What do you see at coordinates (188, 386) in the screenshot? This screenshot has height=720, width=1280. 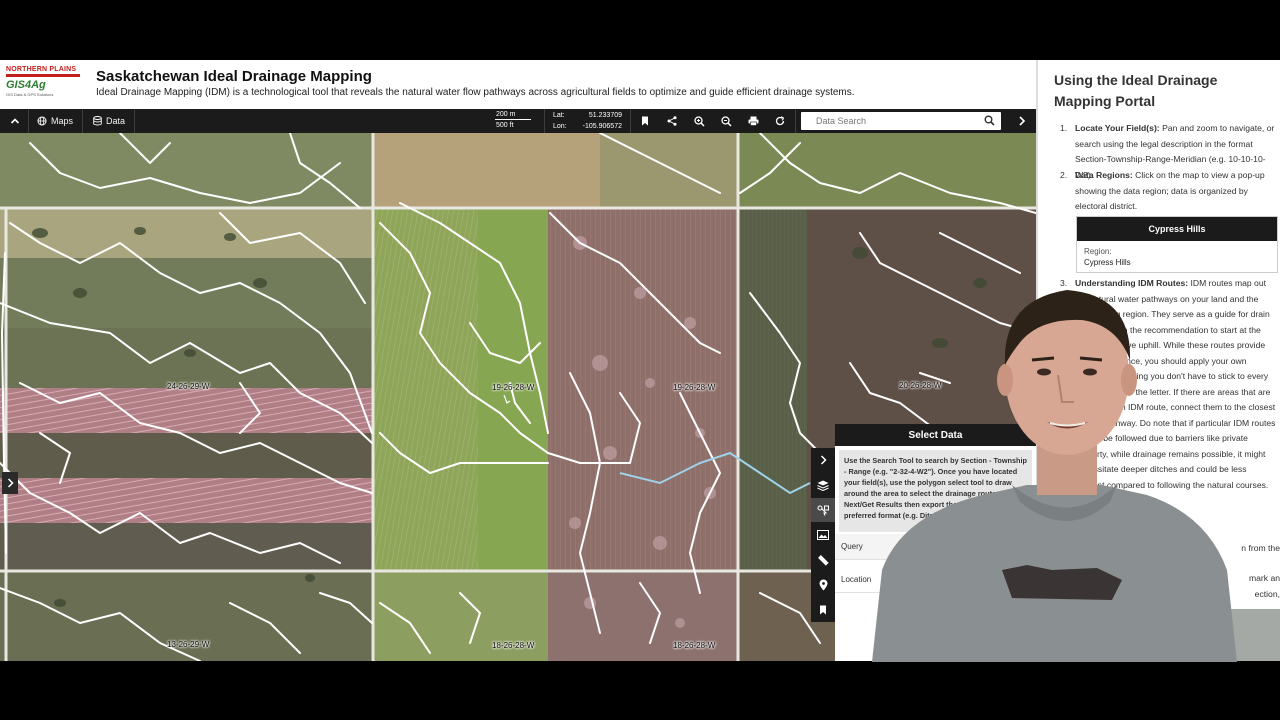 I see `section-label: 24-26-29-W` at bounding box center [188, 386].